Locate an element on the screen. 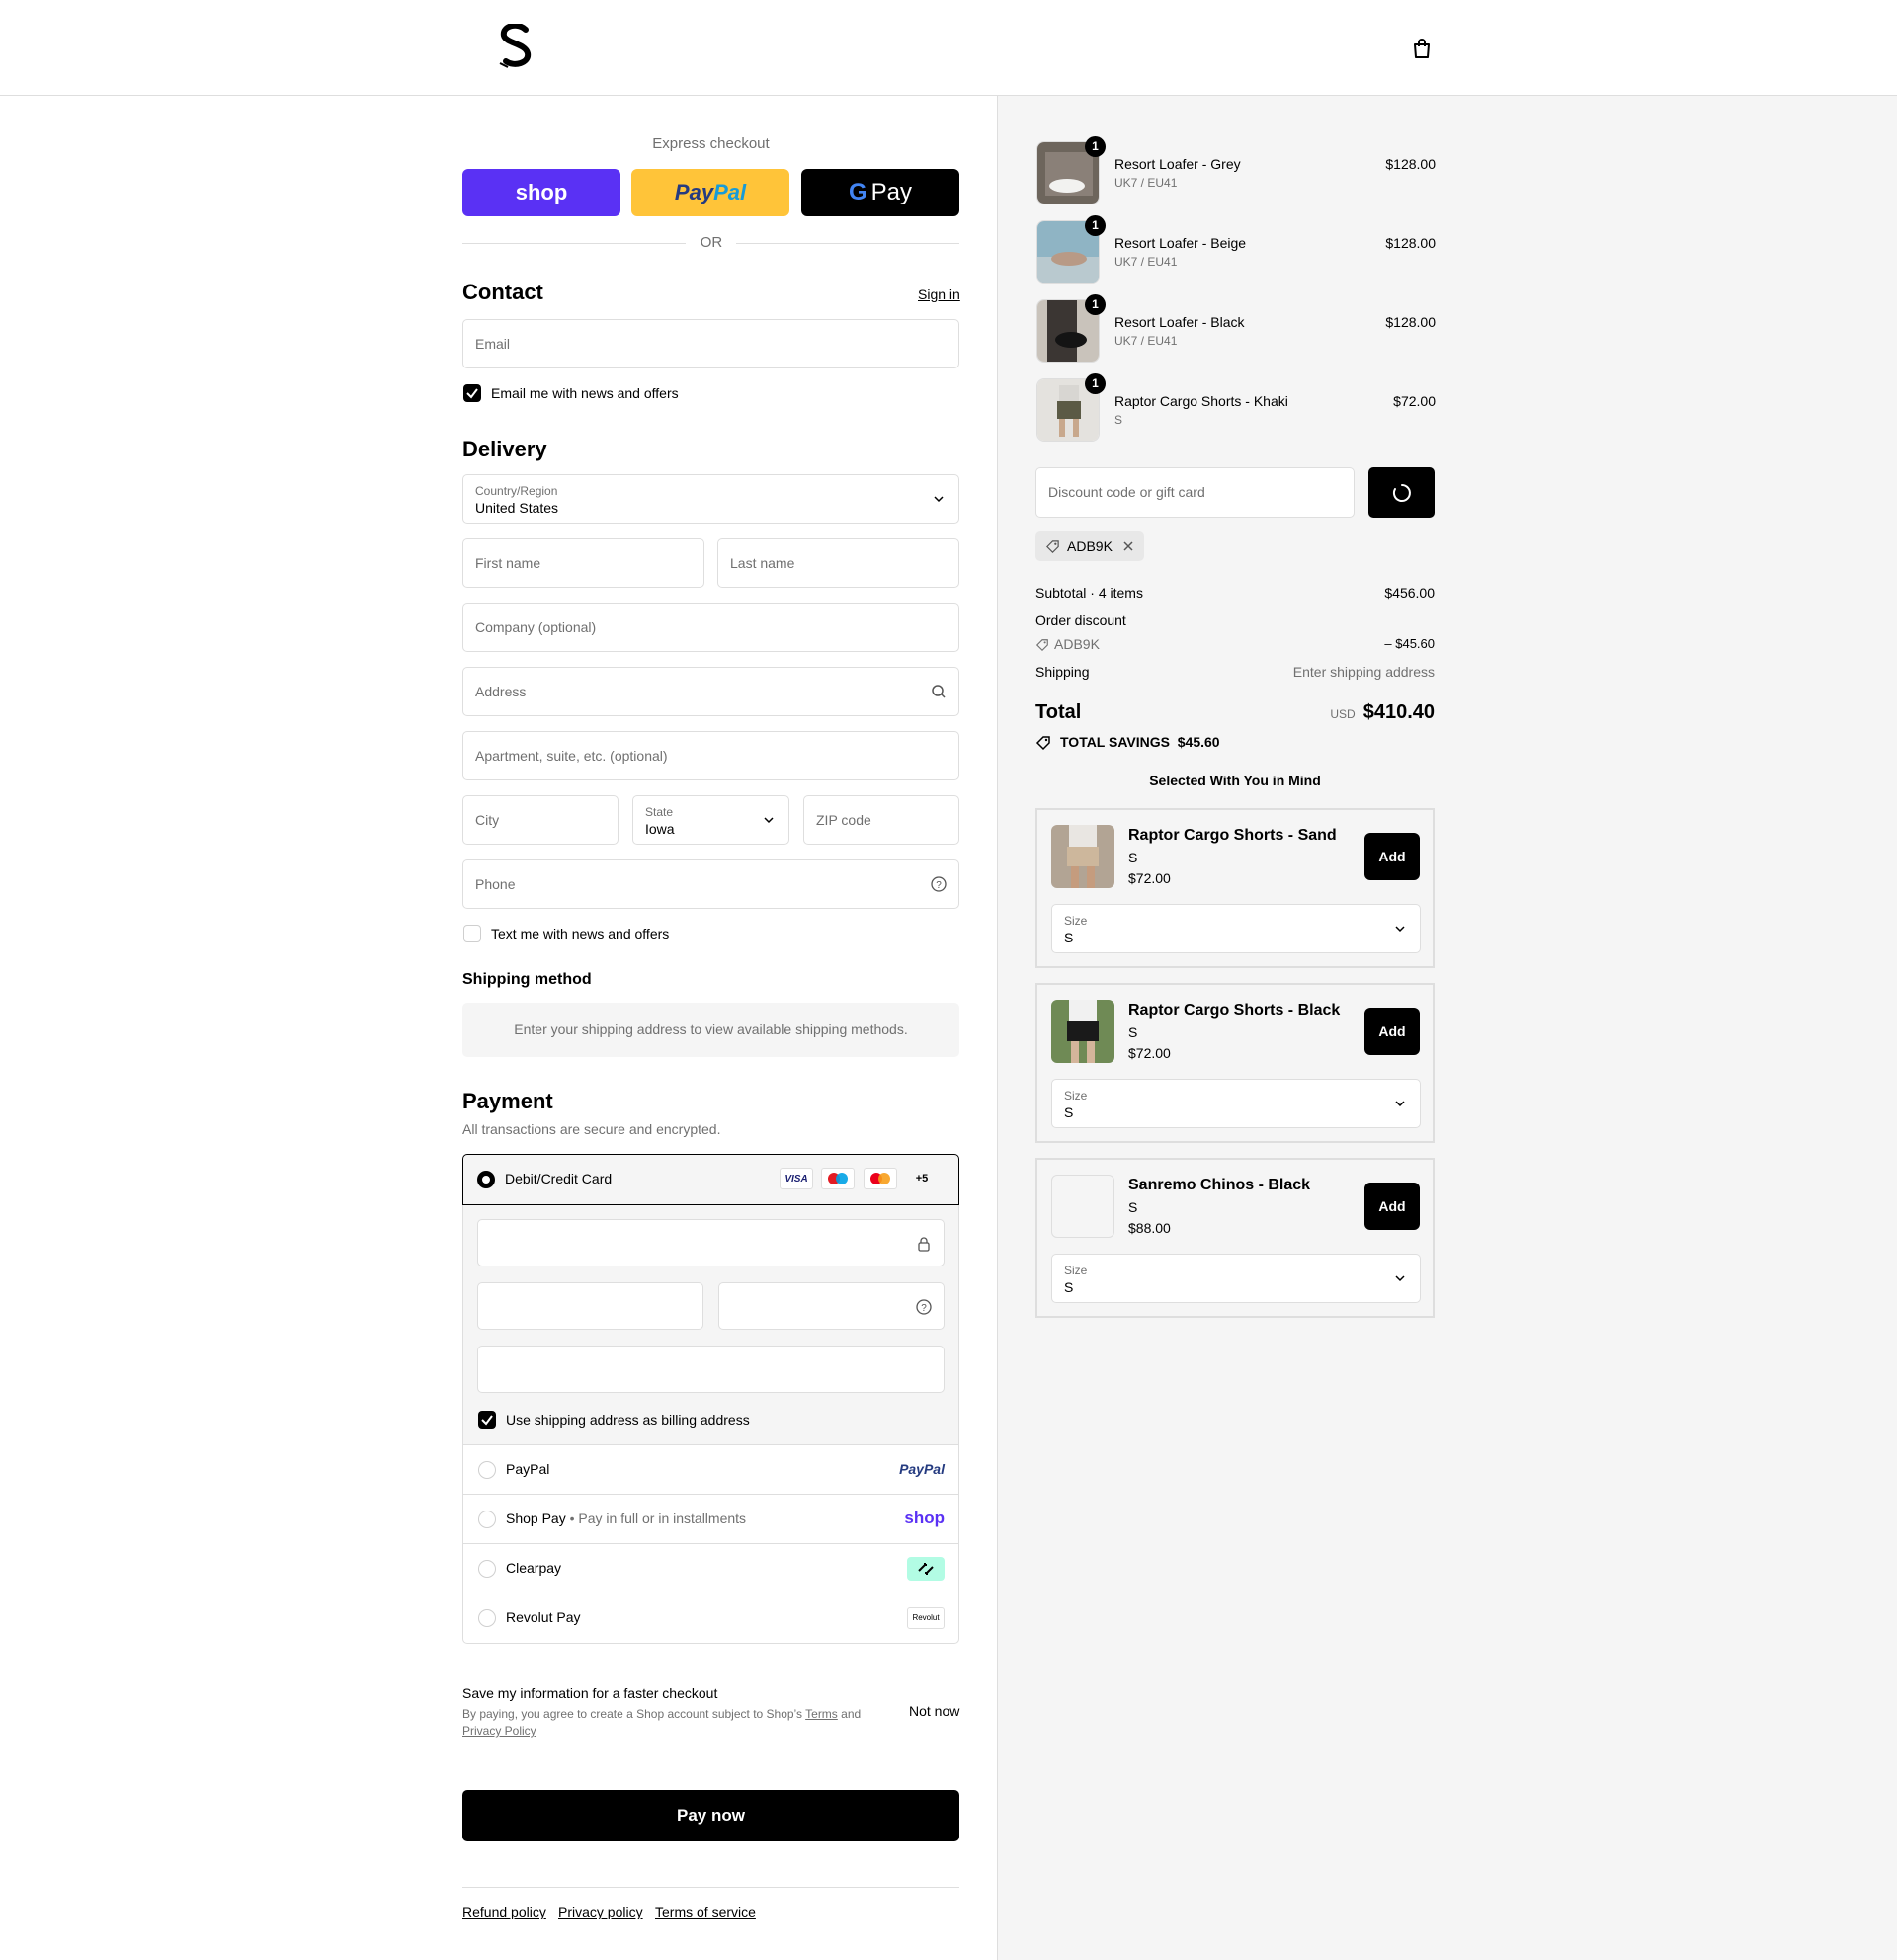  card-radio is located at coordinates (486, 1179).